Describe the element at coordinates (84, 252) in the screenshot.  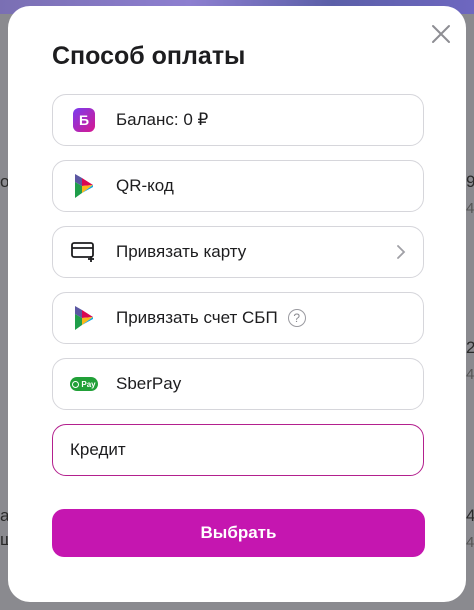
I see `card-add-icon` at that location.